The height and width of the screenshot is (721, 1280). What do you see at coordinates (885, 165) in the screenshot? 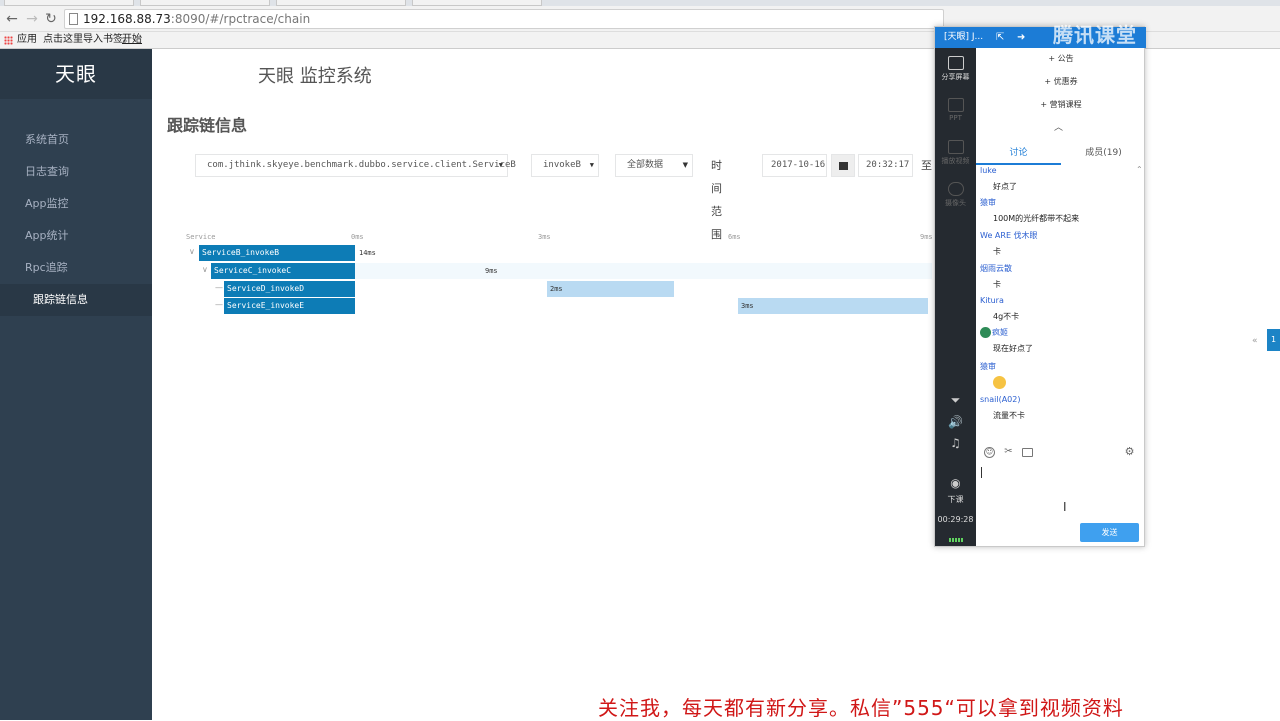
I see `time-input: 20:32:17` at bounding box center [885, 165].